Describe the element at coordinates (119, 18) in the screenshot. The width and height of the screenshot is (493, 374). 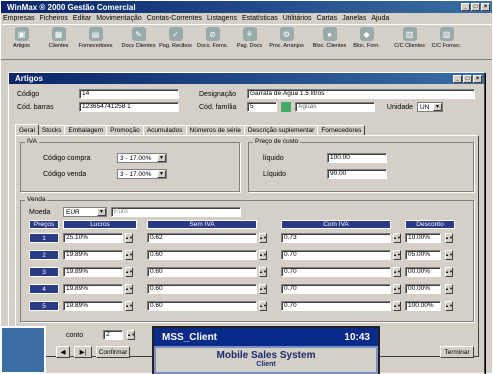
I see `menu-movimentacao: Movimentação` at that location.